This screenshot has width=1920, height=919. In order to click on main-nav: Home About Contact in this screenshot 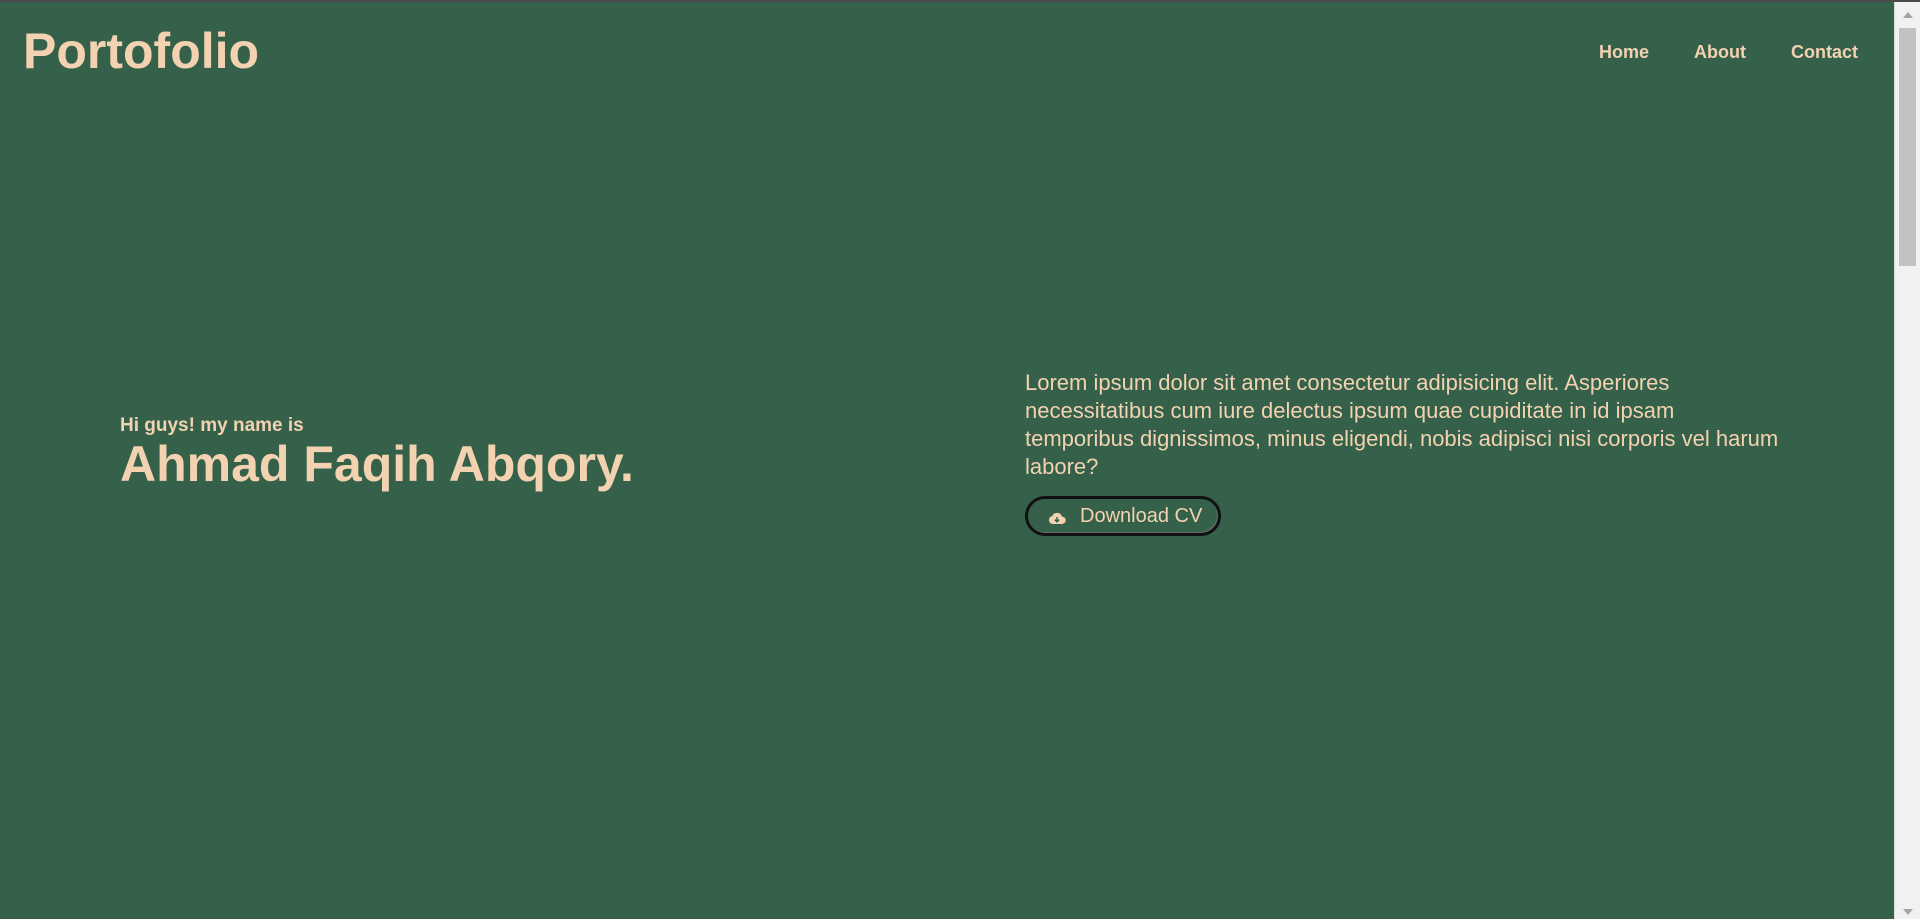, I will do `click(1728, 52)`.